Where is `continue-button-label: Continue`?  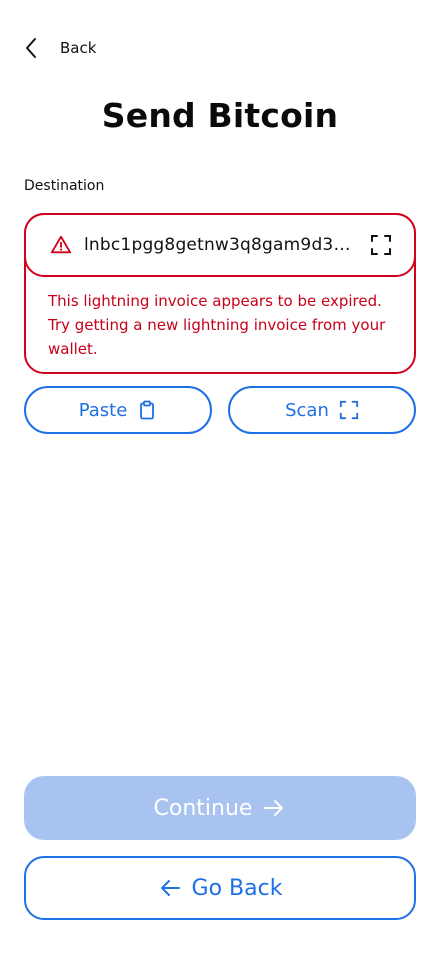
continue-button-label: Continue is located at coordinates (203, 808).